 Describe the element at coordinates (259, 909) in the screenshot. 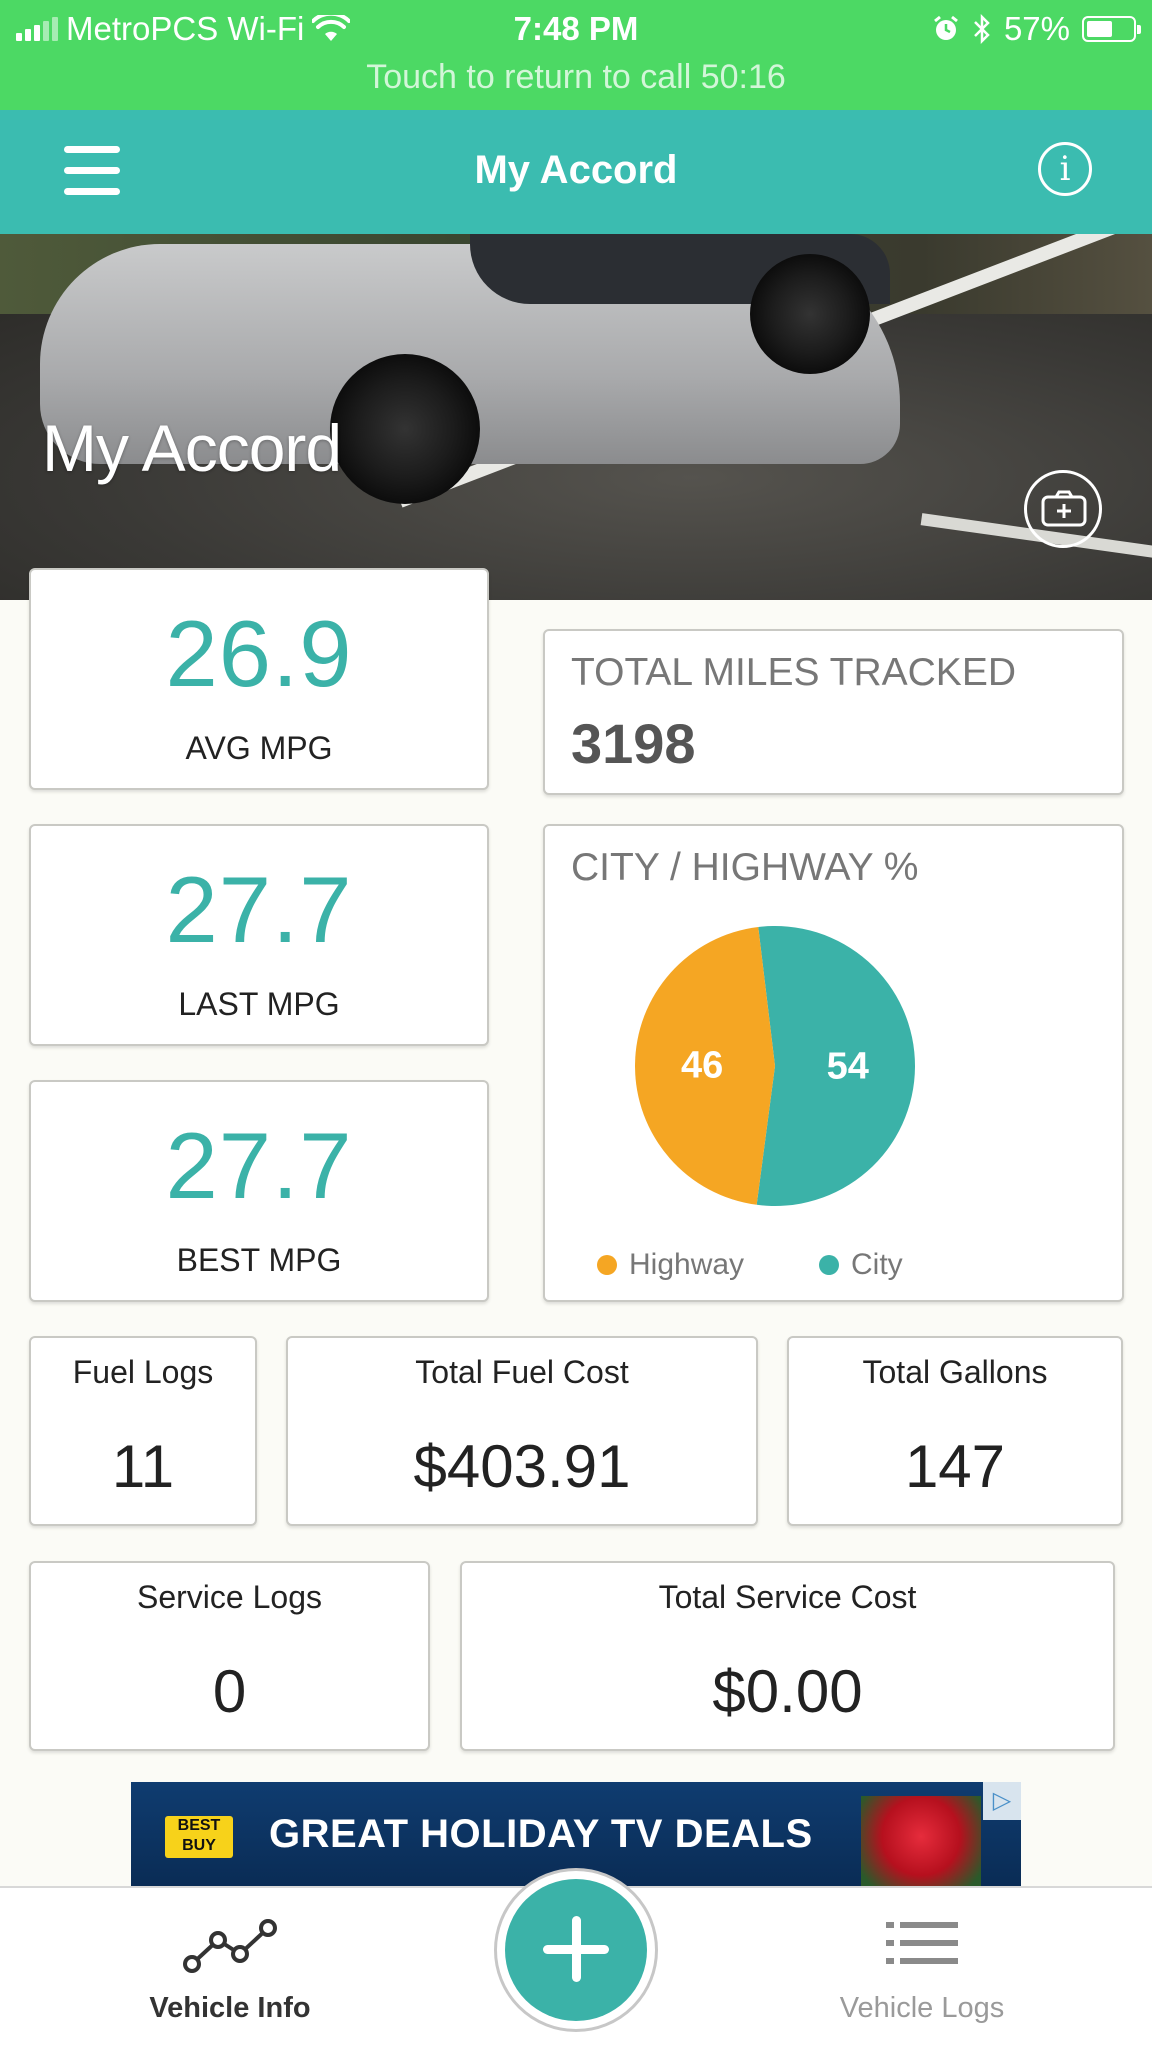

I see `last-mpg-value: 27.7` at that location.